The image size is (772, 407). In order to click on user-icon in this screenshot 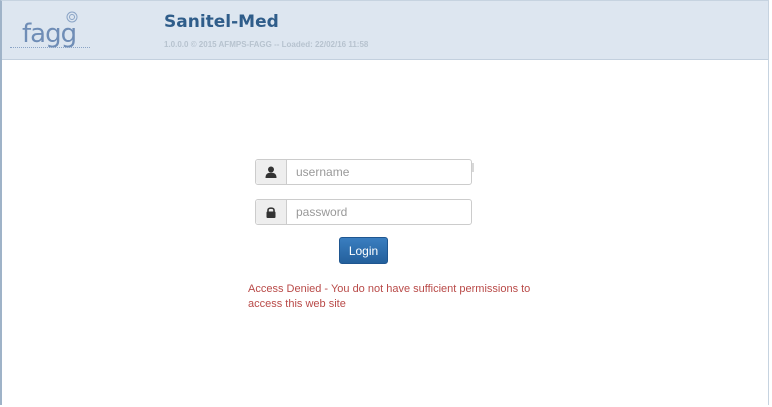, I will do `click(271, 172)`.